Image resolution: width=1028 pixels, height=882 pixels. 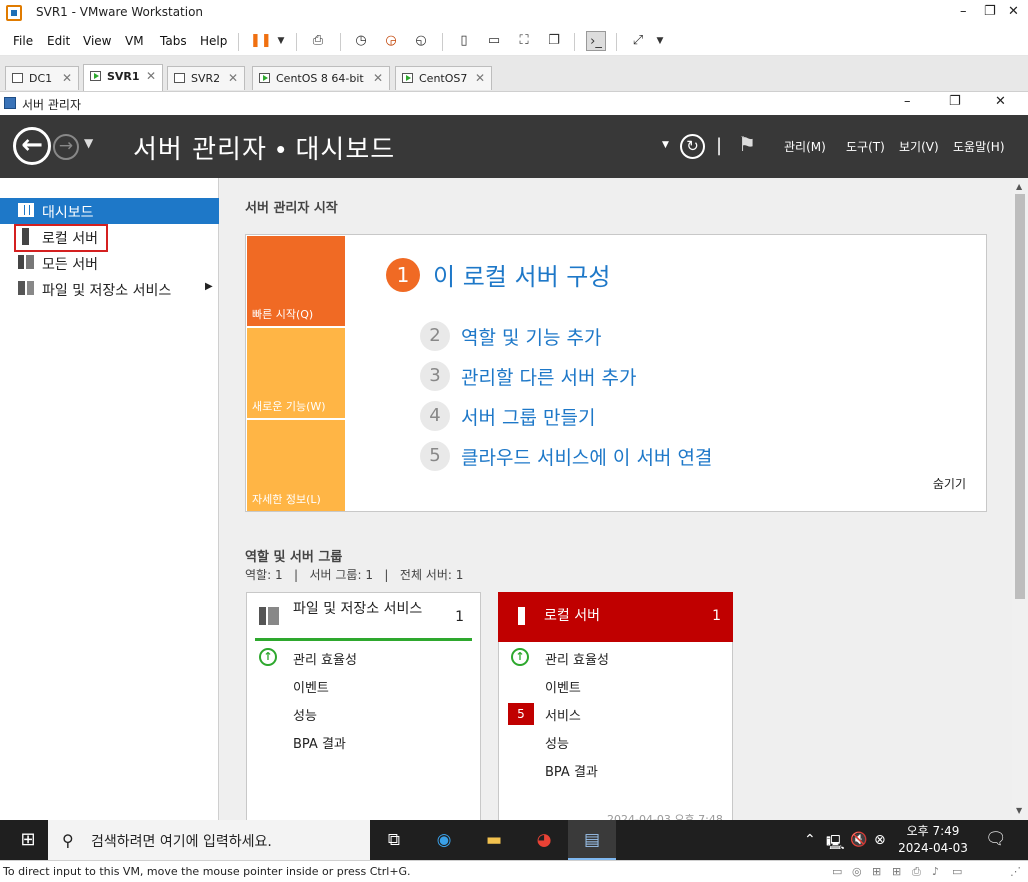 What do you see at coordinates (596, 41) in the screenshot?
I see `console-view-icon: ›_` at bounding box center [596, 41].